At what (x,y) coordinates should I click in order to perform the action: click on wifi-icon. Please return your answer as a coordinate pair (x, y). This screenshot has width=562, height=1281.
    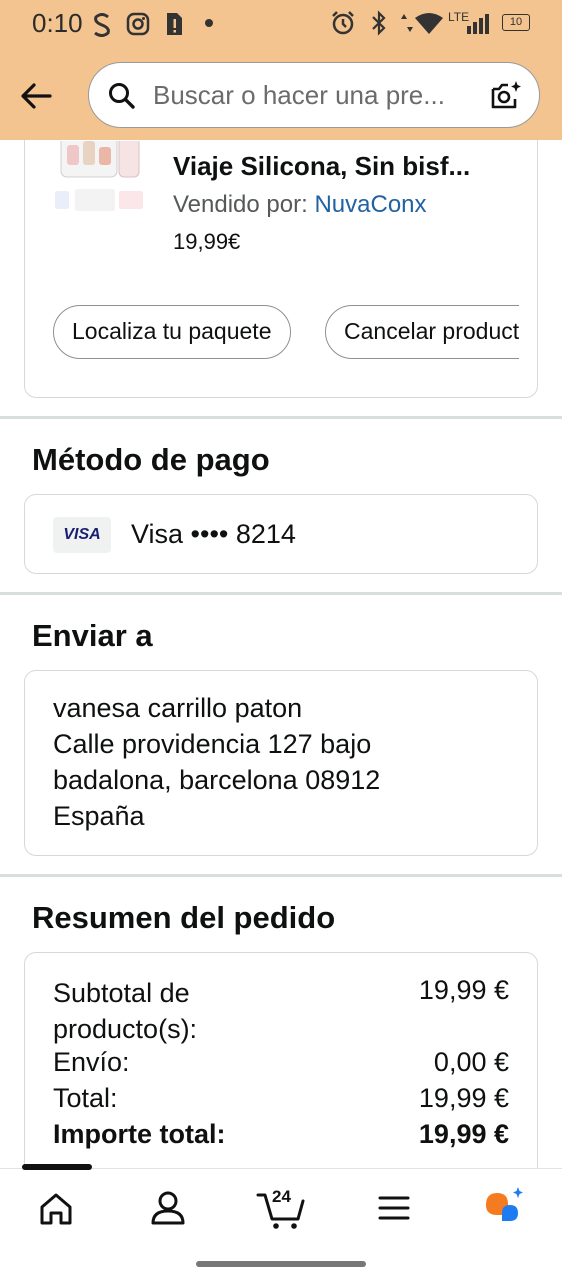
    Looking at the image, I should click on (429, 23).